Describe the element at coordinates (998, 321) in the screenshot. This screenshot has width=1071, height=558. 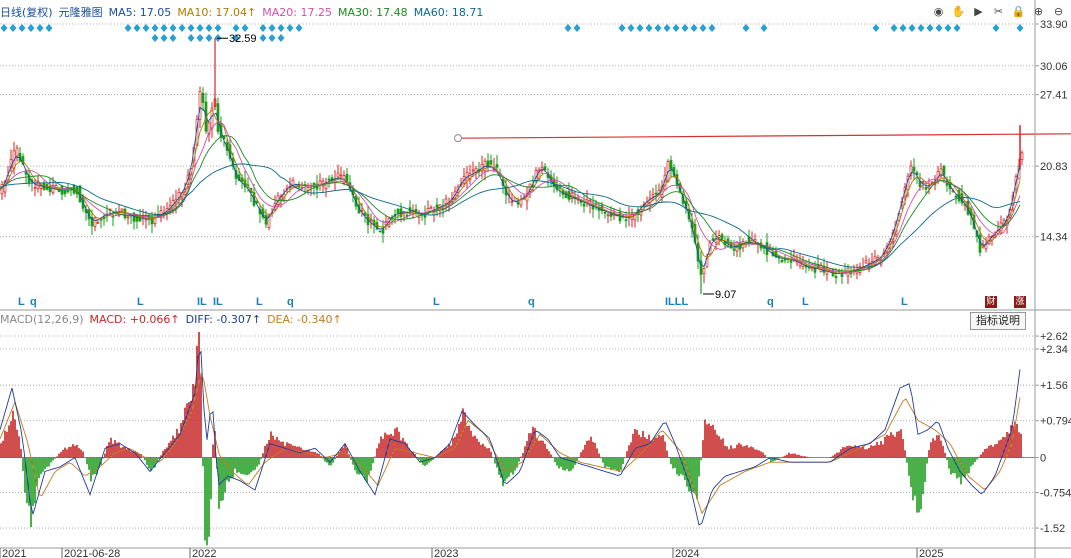
I see `indicator-help-button: 指标说明` at that location.